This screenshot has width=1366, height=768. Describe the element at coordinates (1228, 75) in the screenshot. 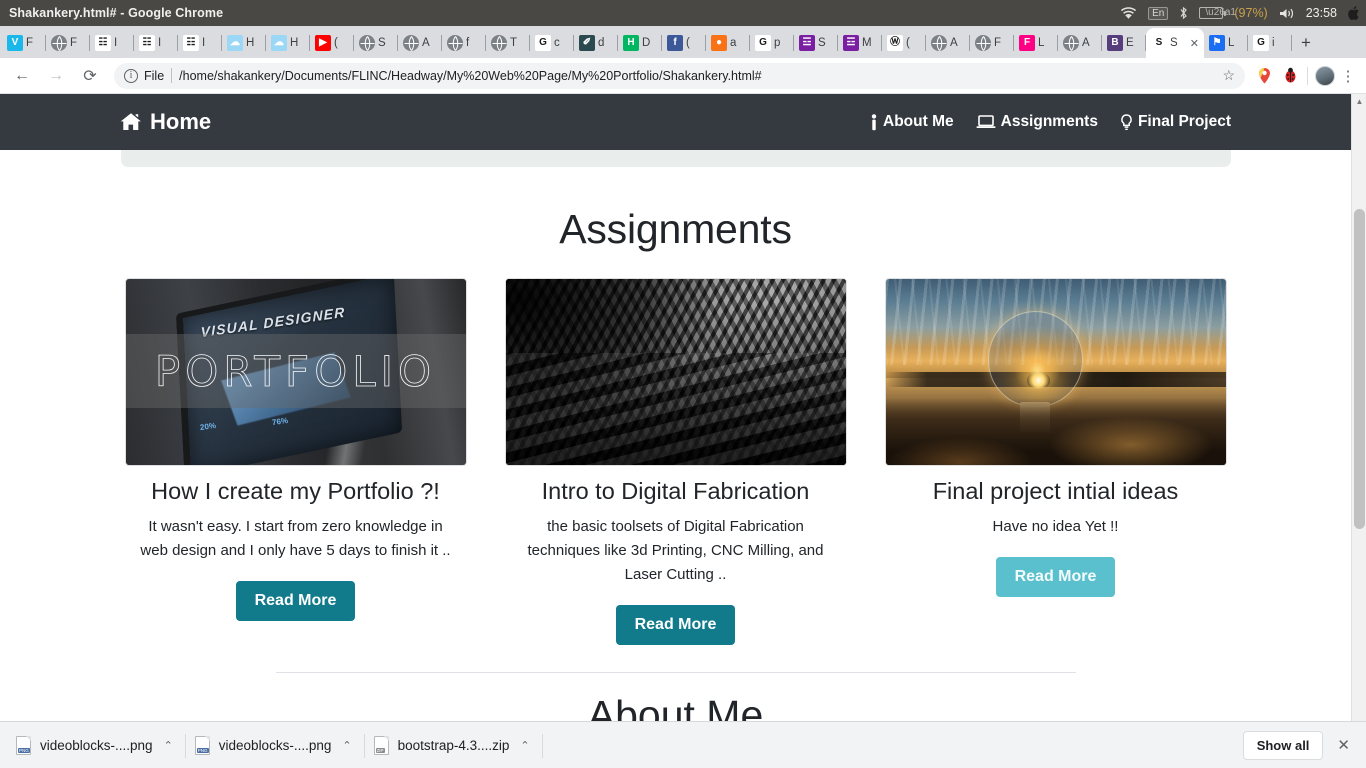

I see `star-icon: ☆` at that location.